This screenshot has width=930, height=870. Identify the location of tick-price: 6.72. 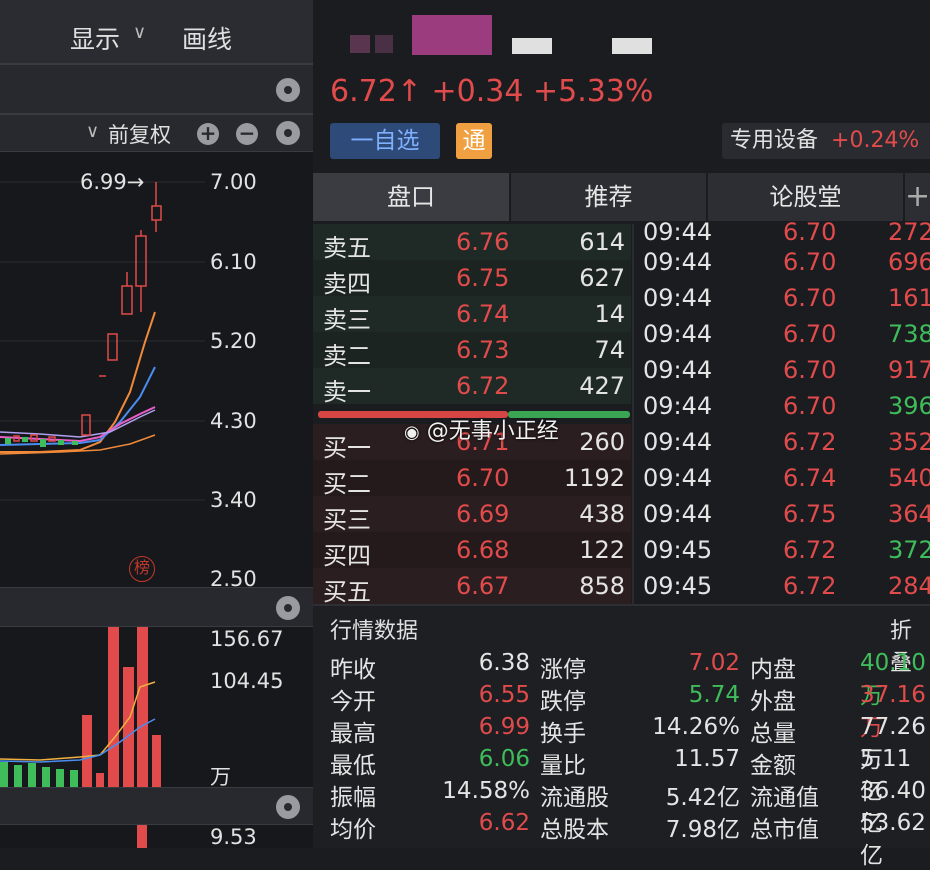
(810, 442).